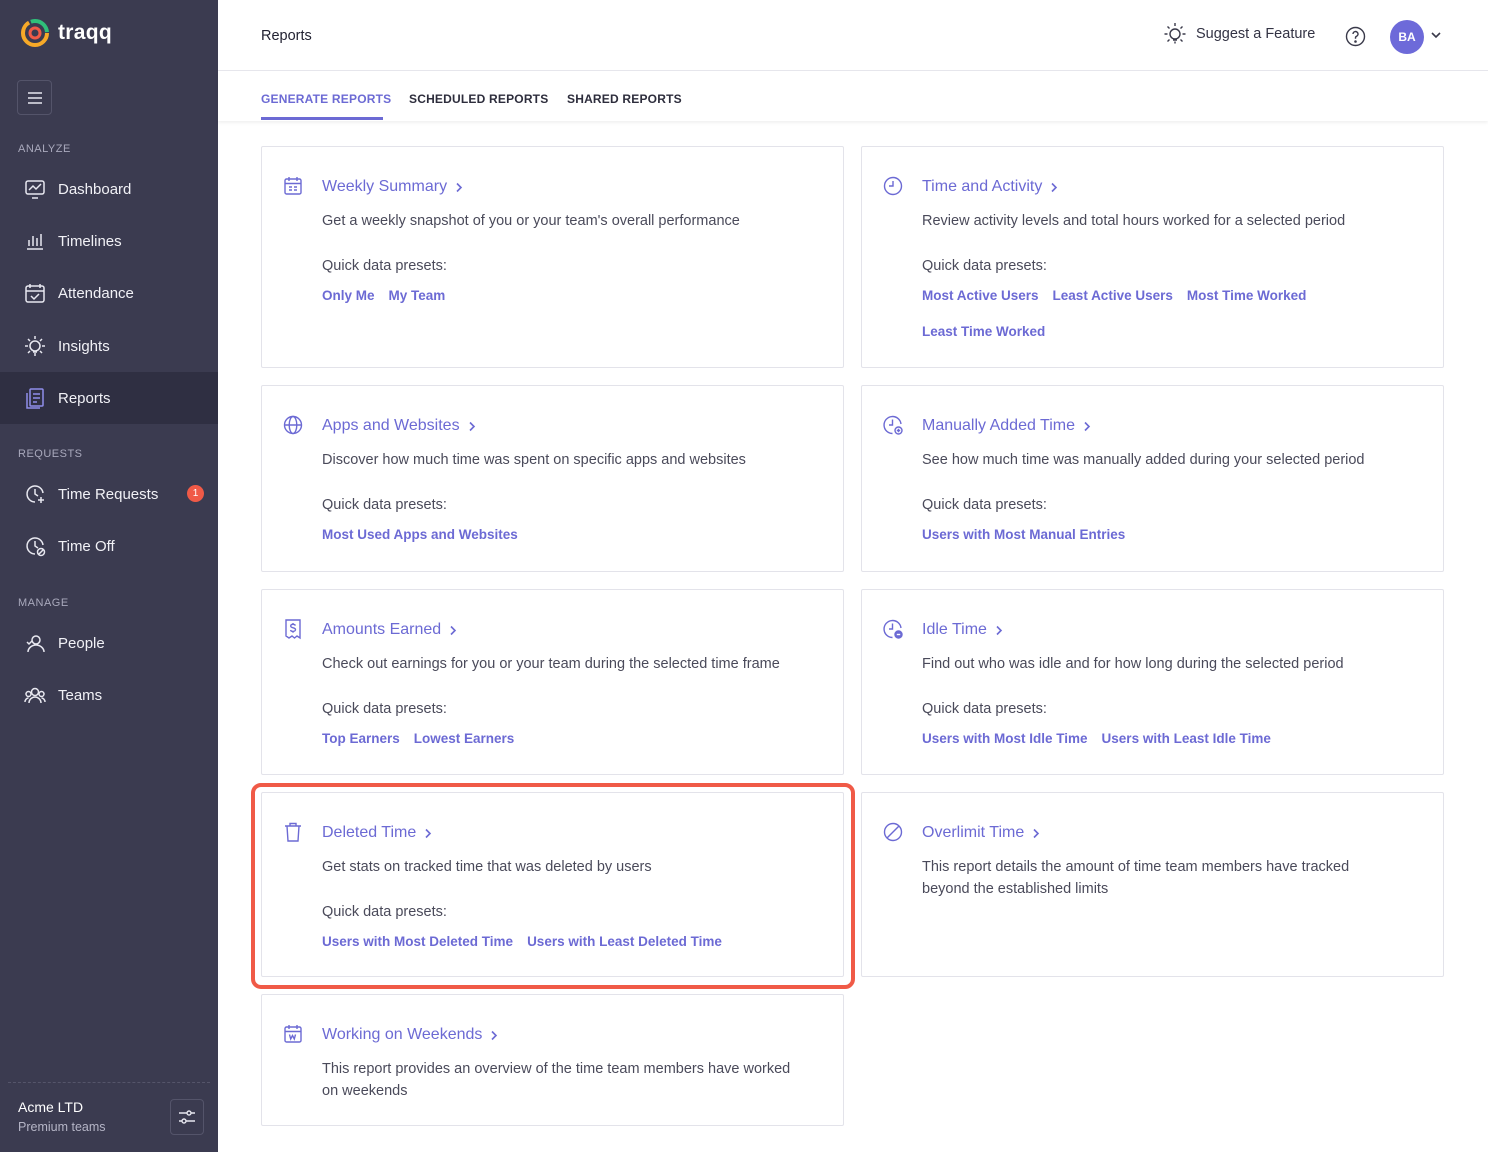 This screenshot has width=1488, height=1152. What do you see at coordinates (1172, 534) in the screenshot?
I see `presets-list: Users with Most Manual Entries` at bounding box center [1172, 534].